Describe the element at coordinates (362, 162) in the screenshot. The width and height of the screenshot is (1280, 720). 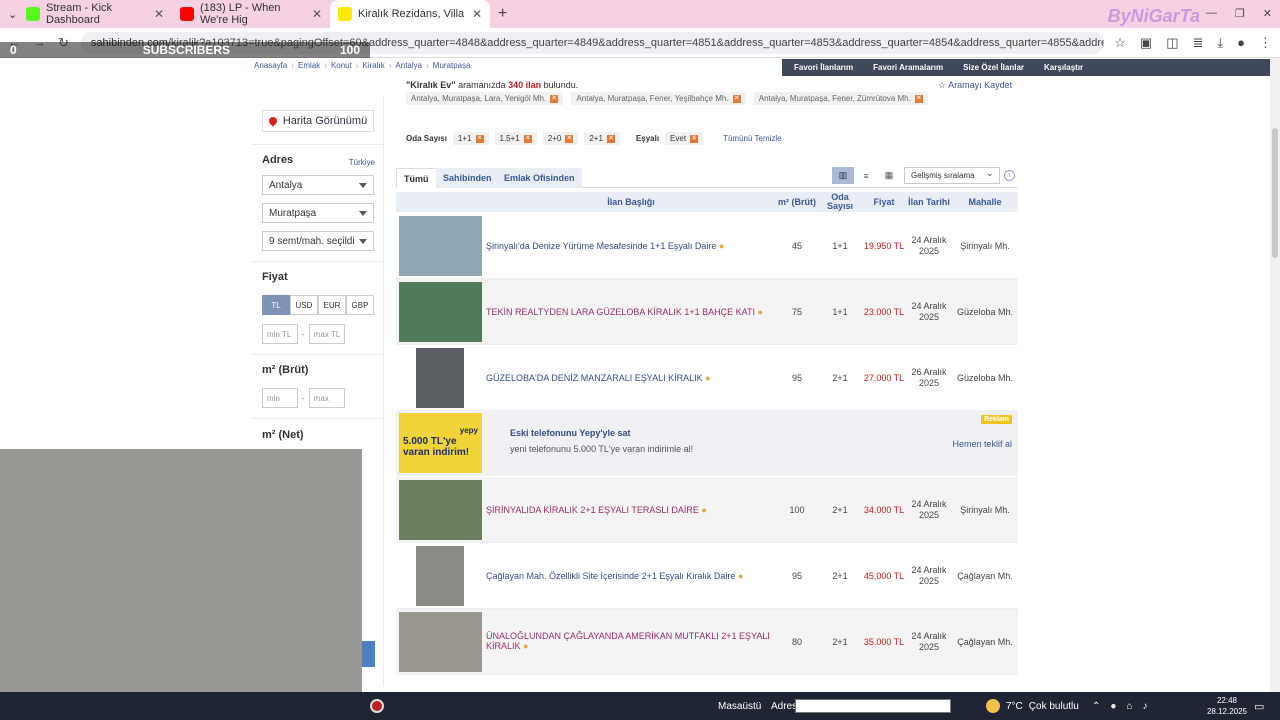
I see `country-link: Türkiye` at that location.